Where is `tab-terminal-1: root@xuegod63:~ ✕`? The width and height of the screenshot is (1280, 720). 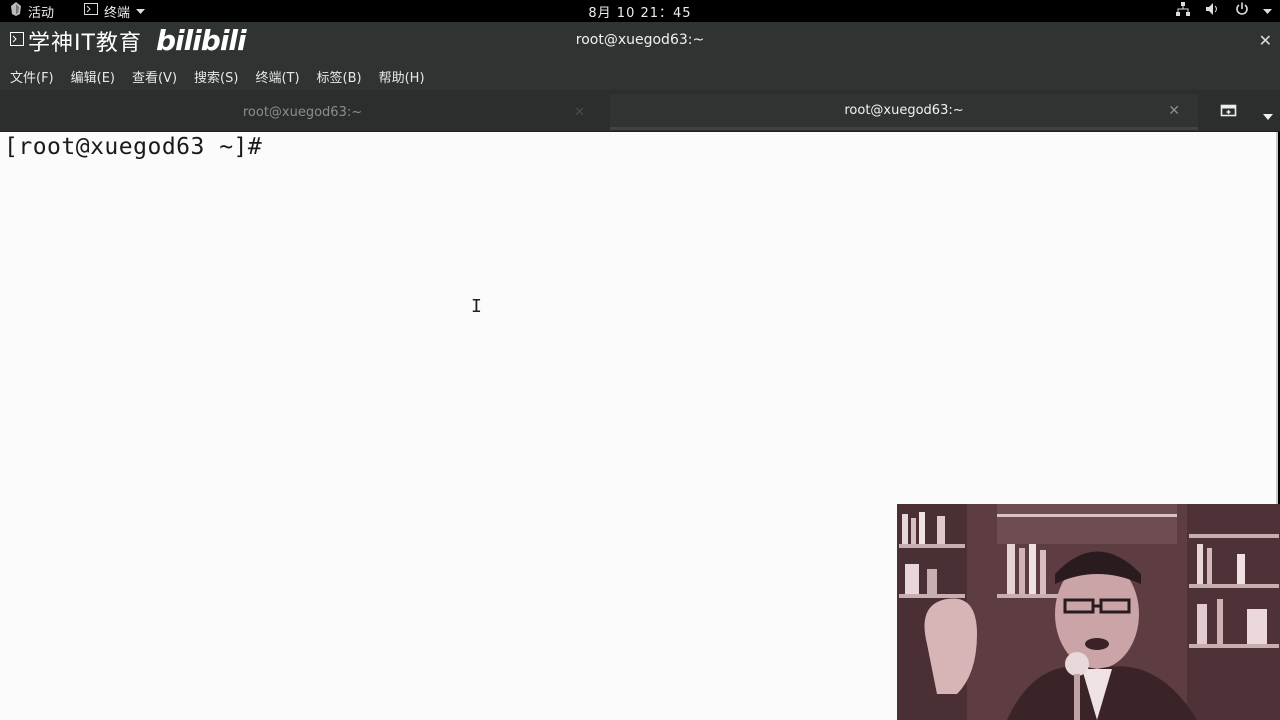 tab-terminal-1: root@xuegod63:~ ✕ is located at coordinates (302, 112).